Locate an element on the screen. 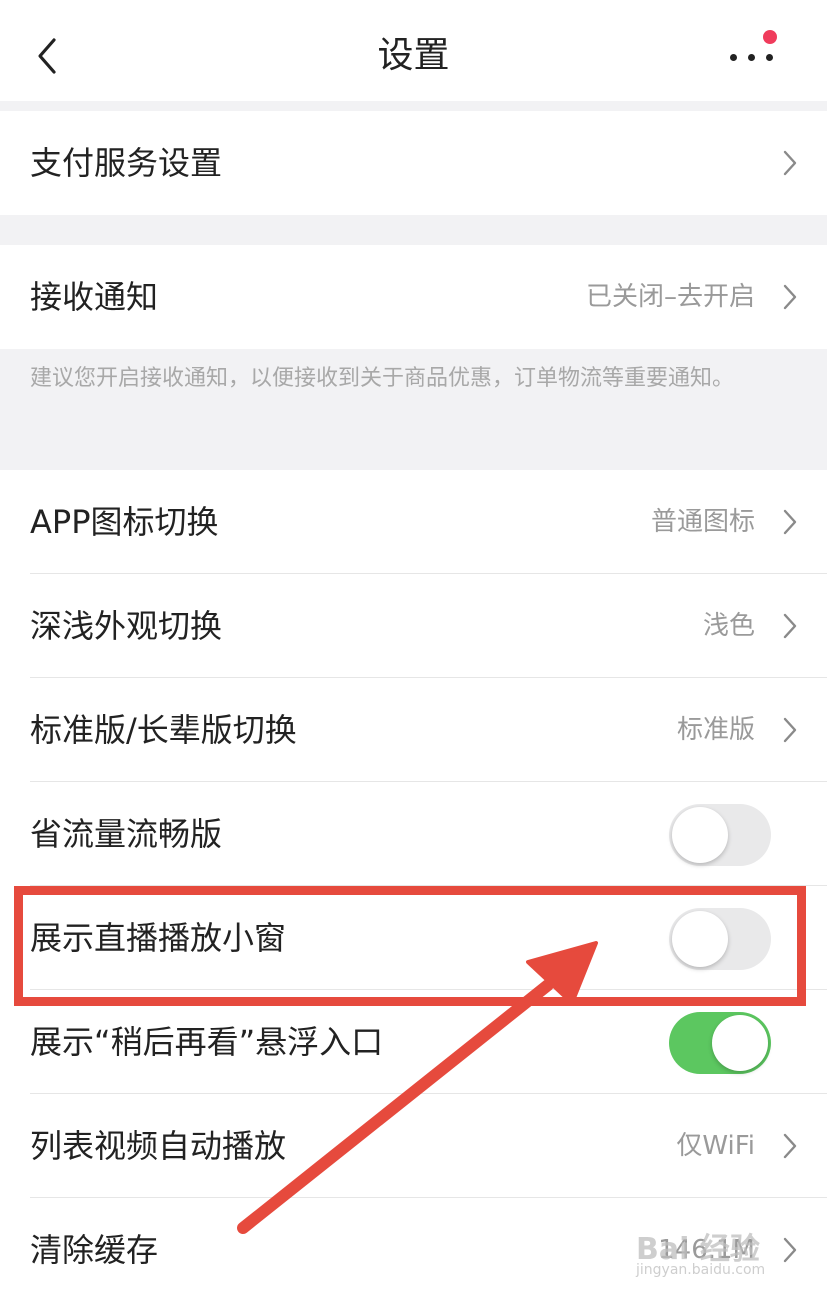 Image resolution: width=827 pixels, height=1300 pixels. notification-hint-text: 建议您开启接收通知，以便接收到关于商品优惠，订单物流等重要通知。 is located at coordinates (382, 378).